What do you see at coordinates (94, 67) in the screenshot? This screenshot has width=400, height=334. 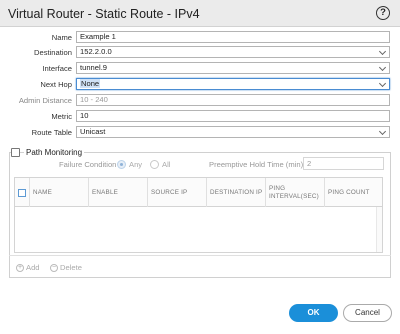 I see `interface-value: tunnel.9` at bounding box center [94, 67].